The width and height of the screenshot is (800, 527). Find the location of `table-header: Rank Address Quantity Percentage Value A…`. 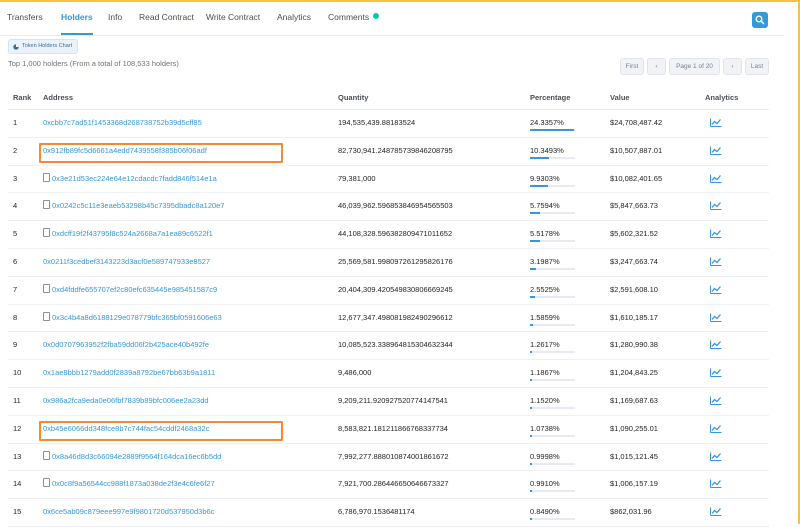

table-header: Rank Address Quantity Percentage Value A… is located at coordinates (388, 98).